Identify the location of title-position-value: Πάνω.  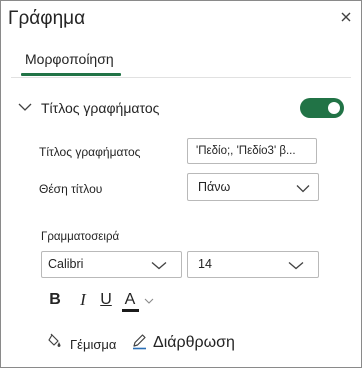
(214, 187).